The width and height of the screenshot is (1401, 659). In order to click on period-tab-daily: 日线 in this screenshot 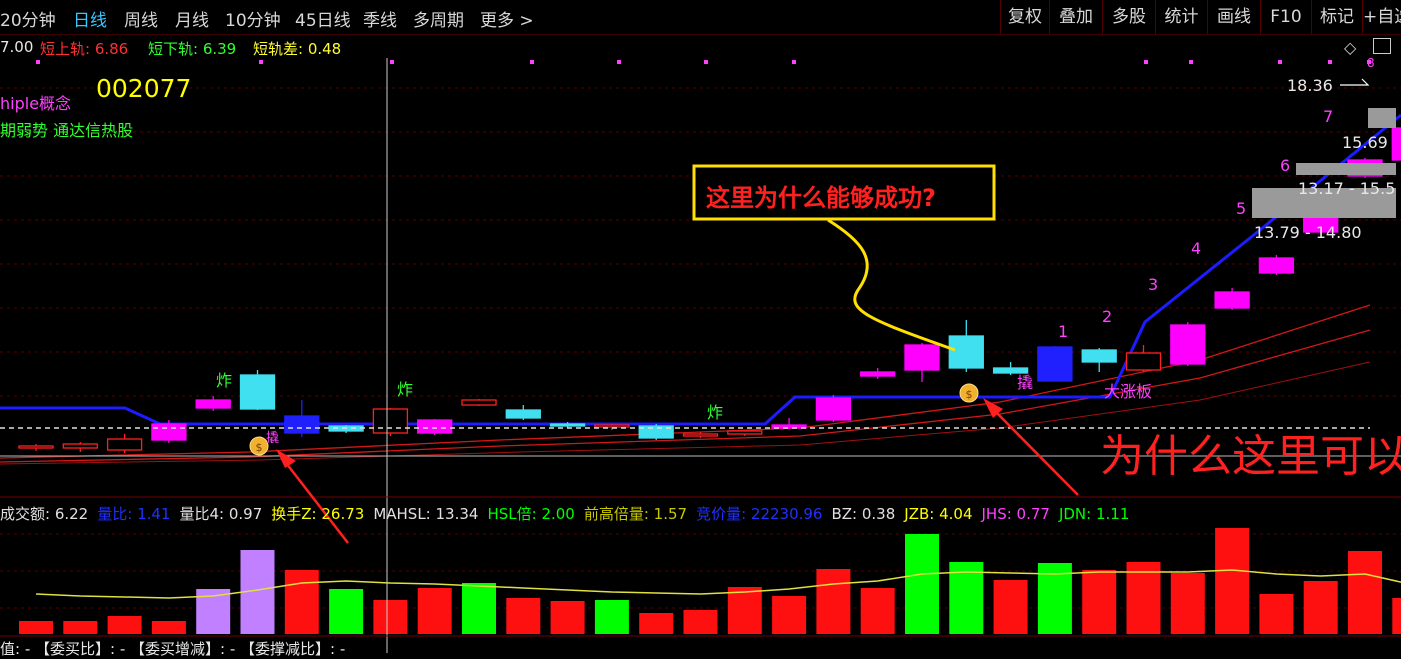, I will do `click(90, 18)`.